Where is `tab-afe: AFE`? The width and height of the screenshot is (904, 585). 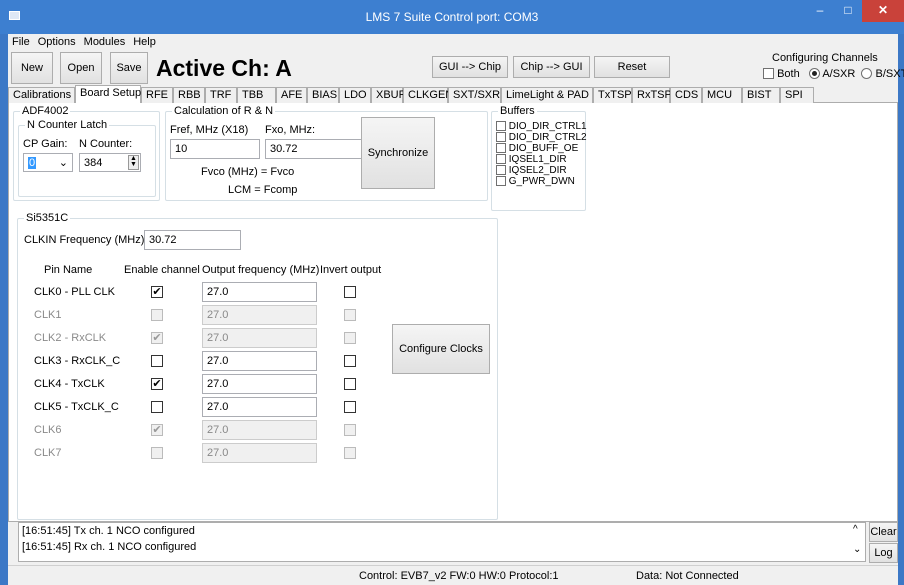
tab-afe: AFE is located at coordinates (291, 95).